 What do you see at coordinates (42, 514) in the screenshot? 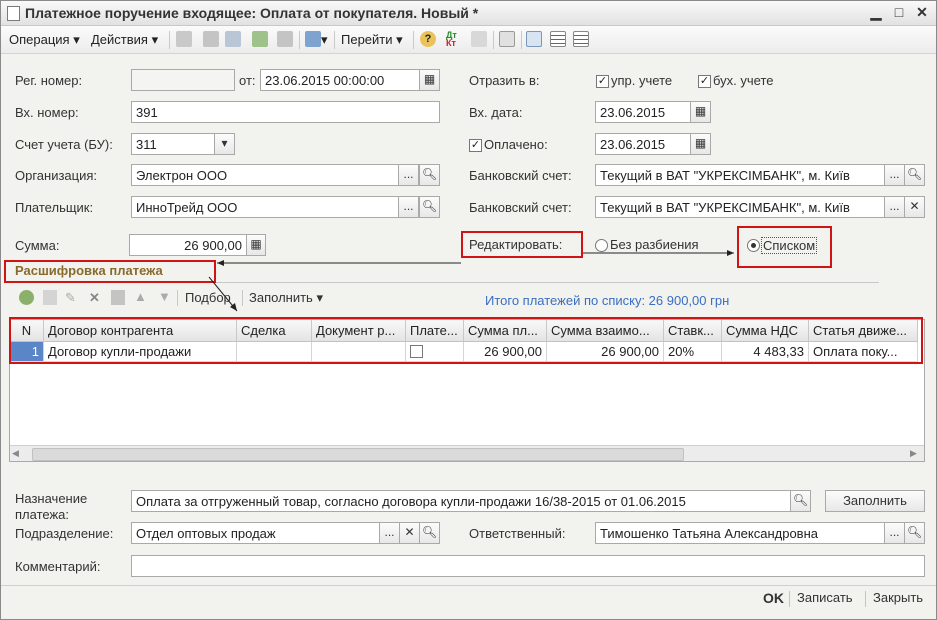
I see `purpose-label-2: платежа:` at bounding box center [42, 514].